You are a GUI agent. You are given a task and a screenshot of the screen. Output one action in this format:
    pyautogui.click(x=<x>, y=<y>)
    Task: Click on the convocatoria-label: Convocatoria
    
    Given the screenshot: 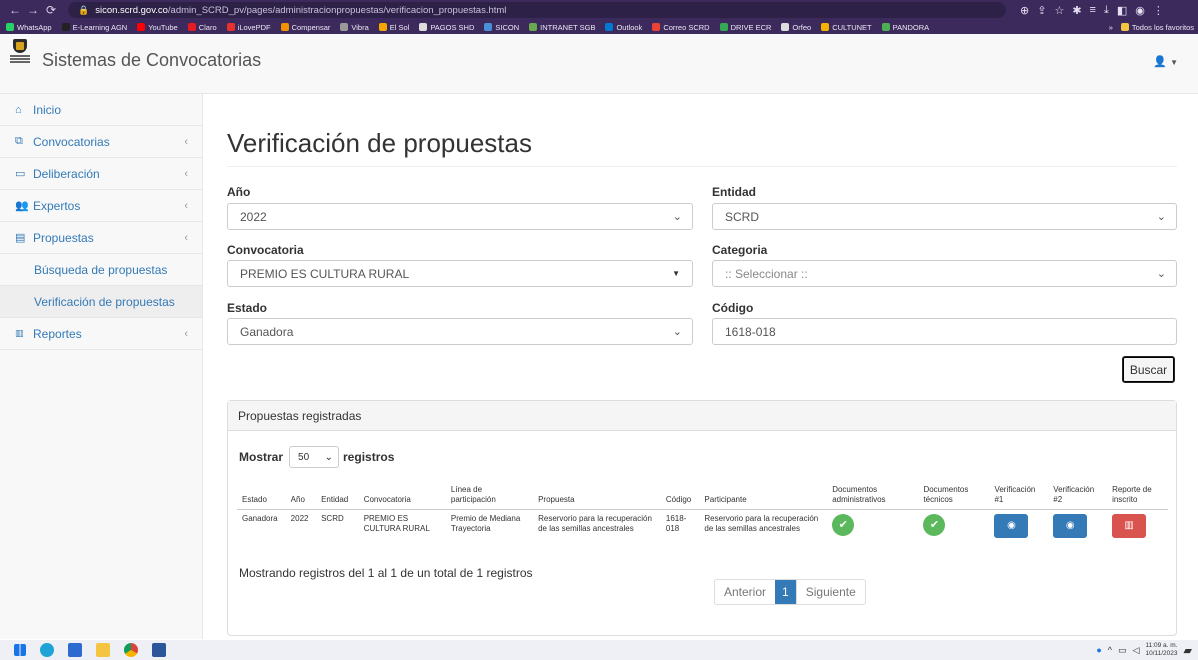 What is the action you would take?
    pyautogui.click(x=265, y=250)
    